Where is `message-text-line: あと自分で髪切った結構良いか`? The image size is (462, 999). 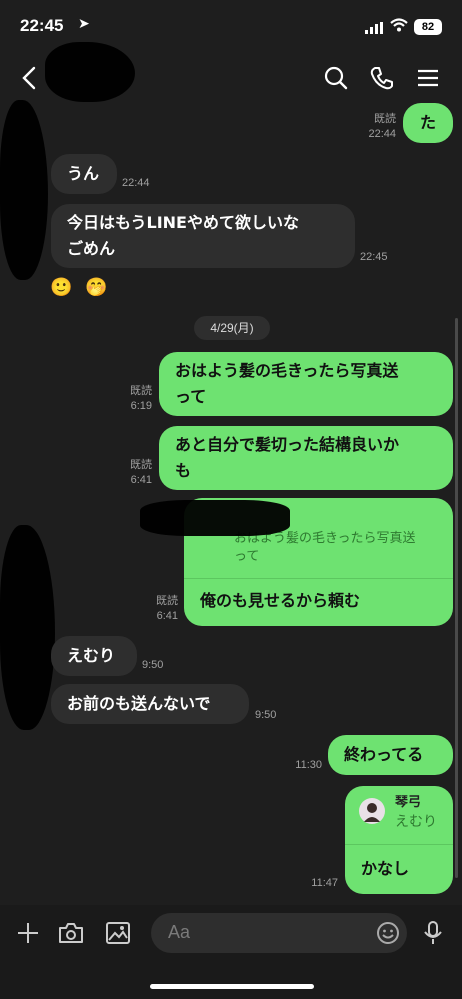 message-text-line: あと自分で髪切った結構良いか is located at coordinates (287, 444).